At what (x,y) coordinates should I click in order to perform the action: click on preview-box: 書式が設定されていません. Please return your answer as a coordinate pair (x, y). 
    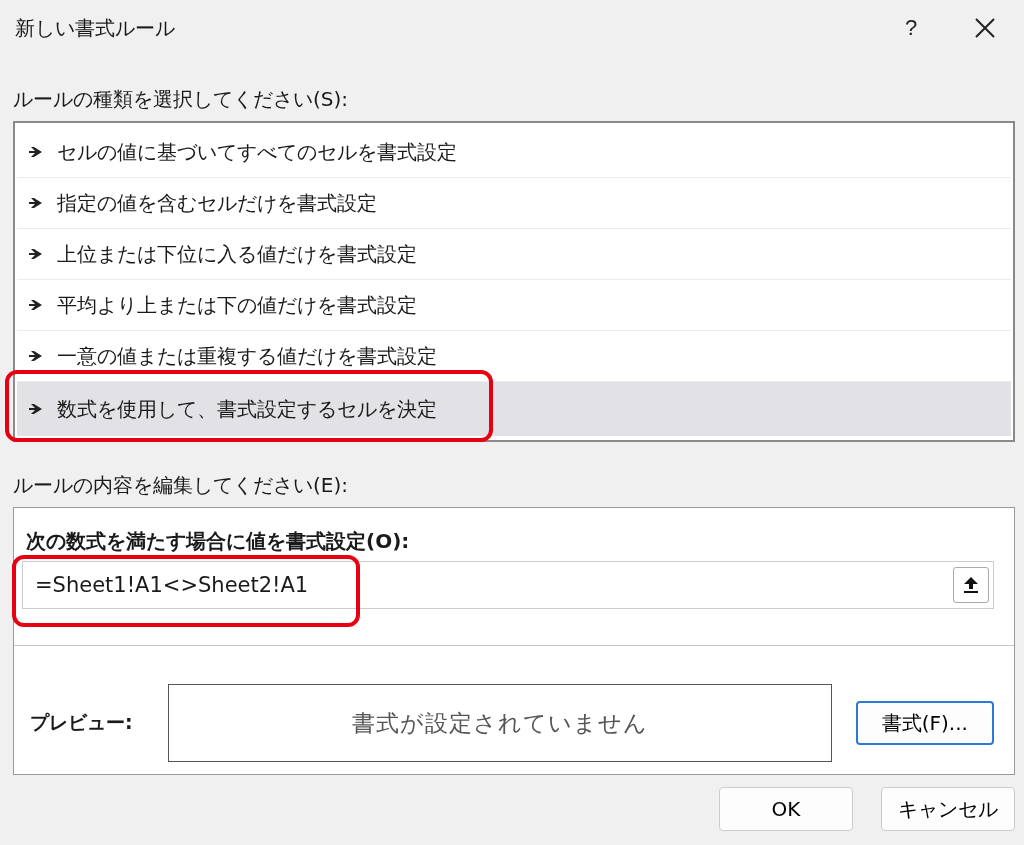
    Looking at the image, I should click on (500, 723).